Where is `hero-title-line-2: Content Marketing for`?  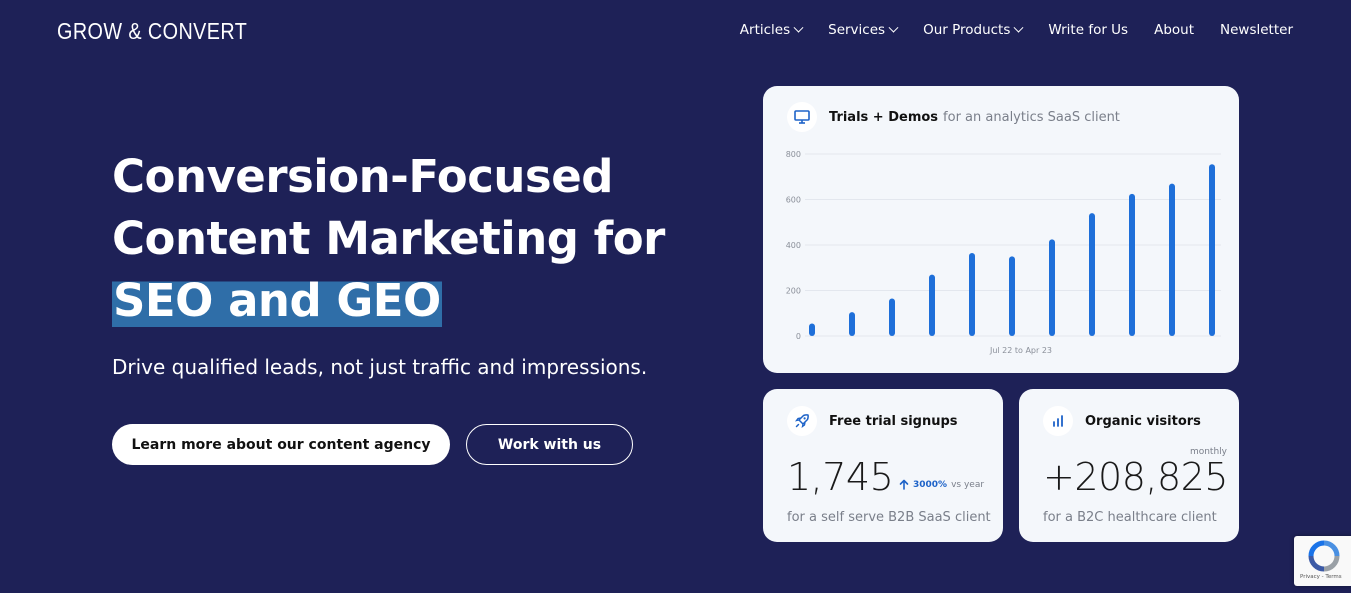 hero-title-line-2: Content Marketing for is located at coordinates (388, 238).